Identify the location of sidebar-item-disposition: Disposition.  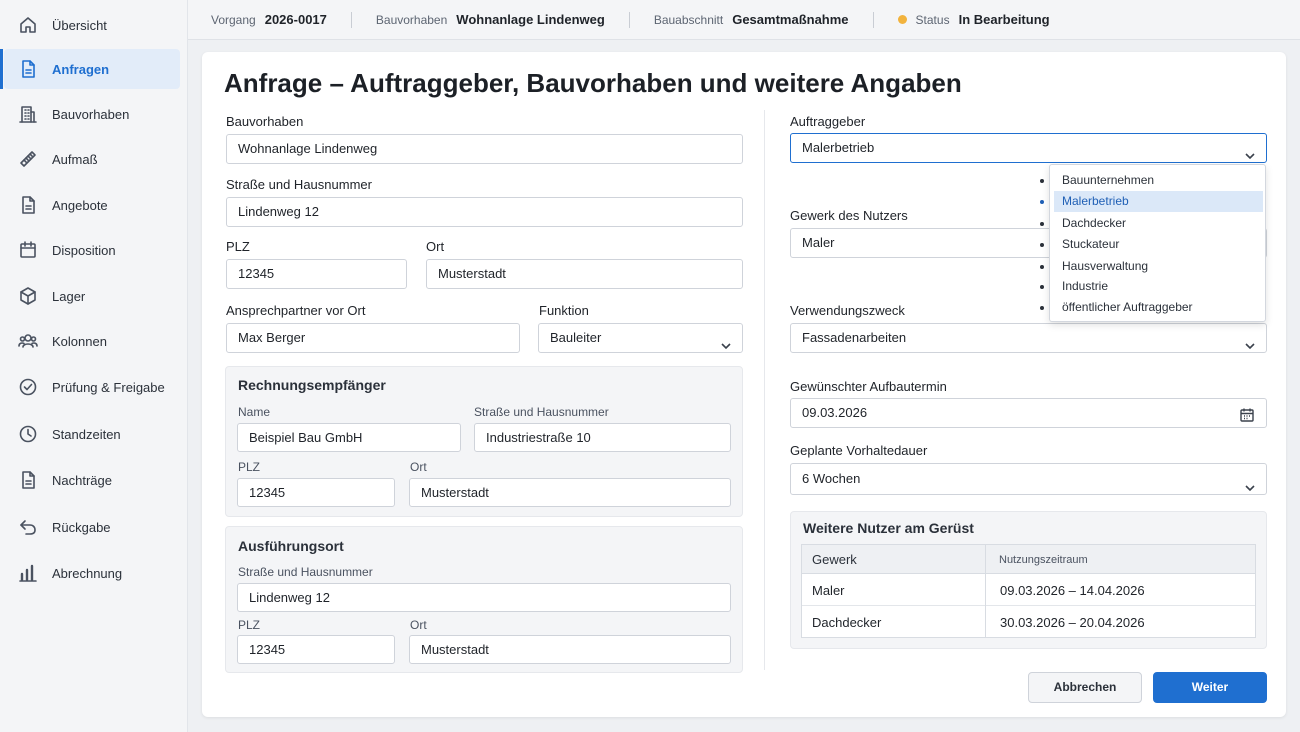
(92, 250).